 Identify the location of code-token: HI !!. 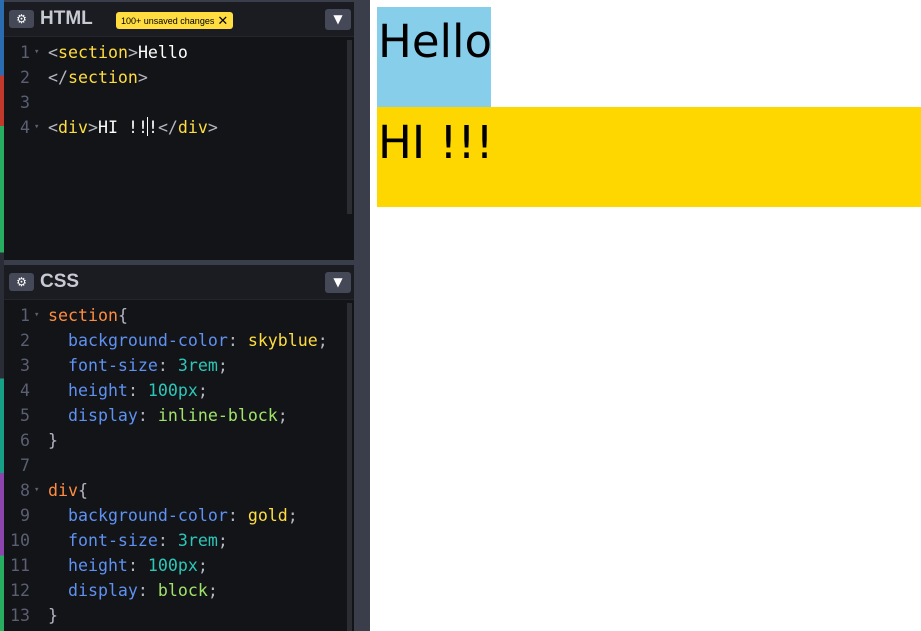
(122, 127).